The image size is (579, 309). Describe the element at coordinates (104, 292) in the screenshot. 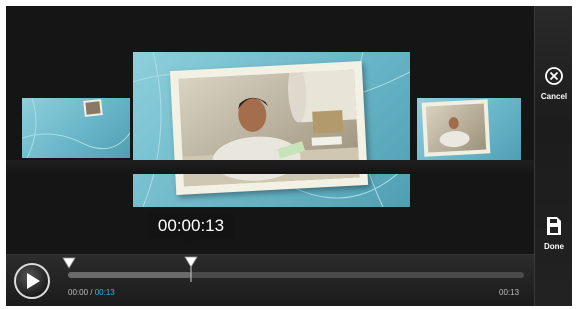

I see `trim-time: 00:13` at that location.